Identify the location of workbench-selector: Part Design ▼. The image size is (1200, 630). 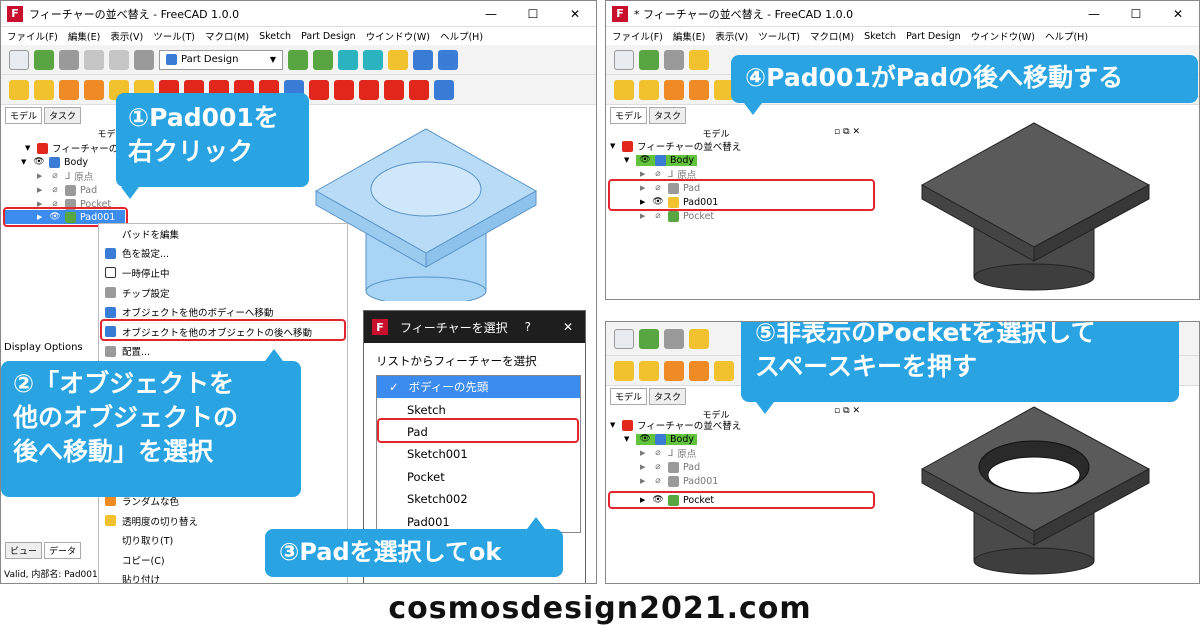
(221, 59).